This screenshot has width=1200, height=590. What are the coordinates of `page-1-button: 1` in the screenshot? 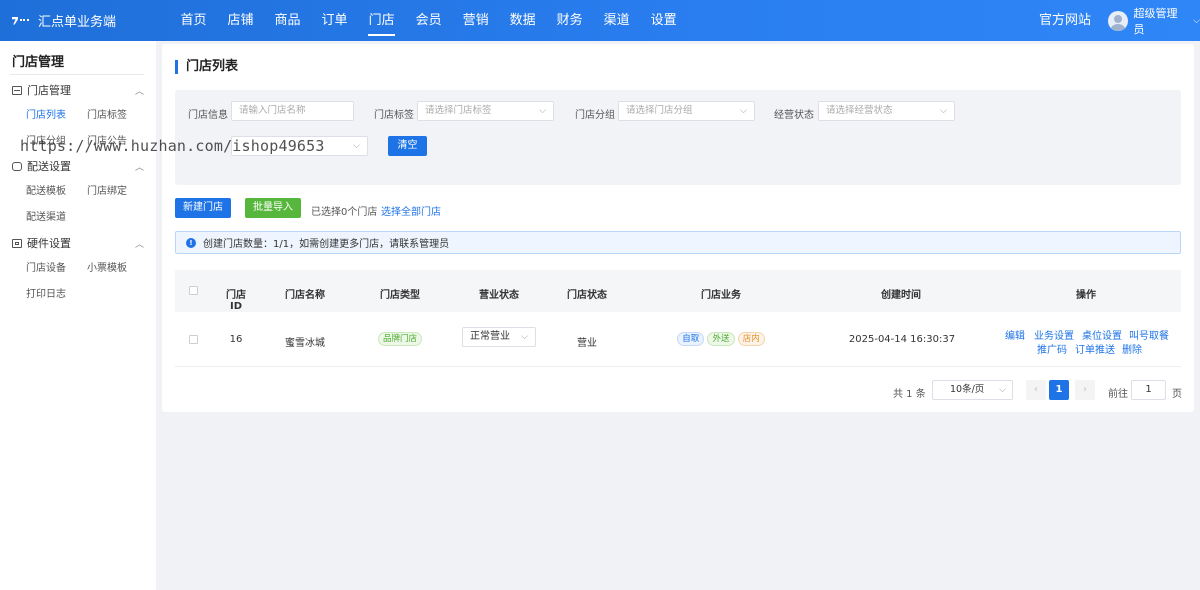 It's located at (1059, 390).